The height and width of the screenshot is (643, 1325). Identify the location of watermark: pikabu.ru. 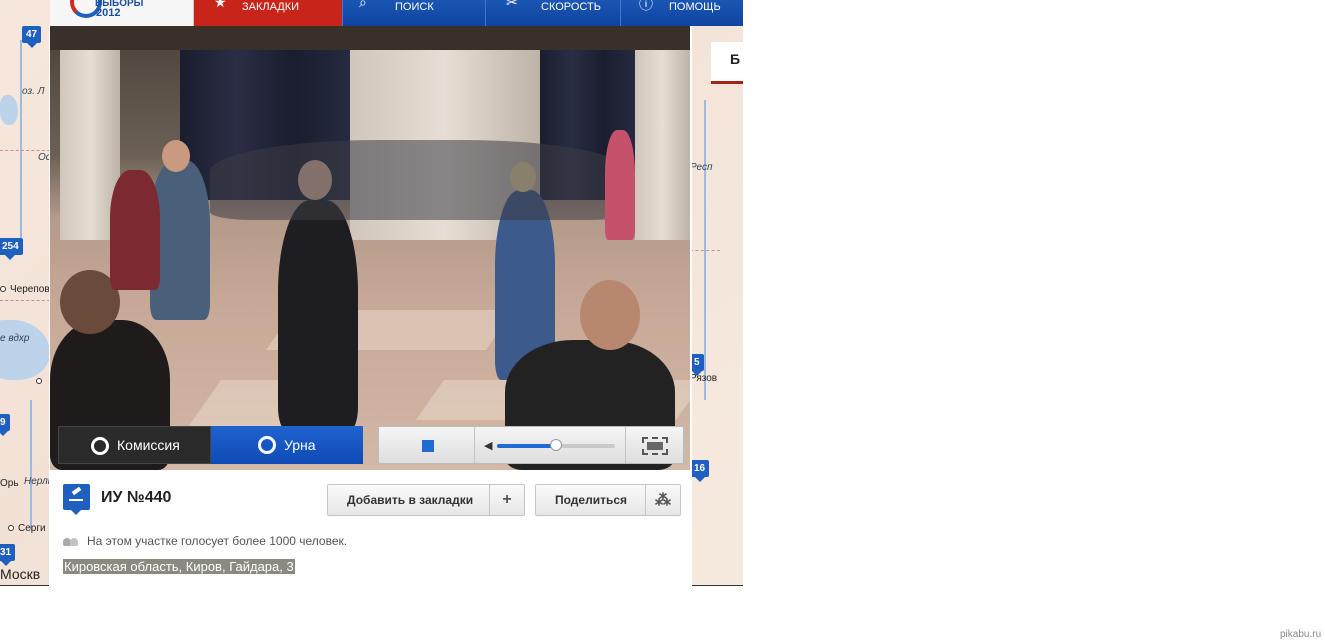
(1301, 634).